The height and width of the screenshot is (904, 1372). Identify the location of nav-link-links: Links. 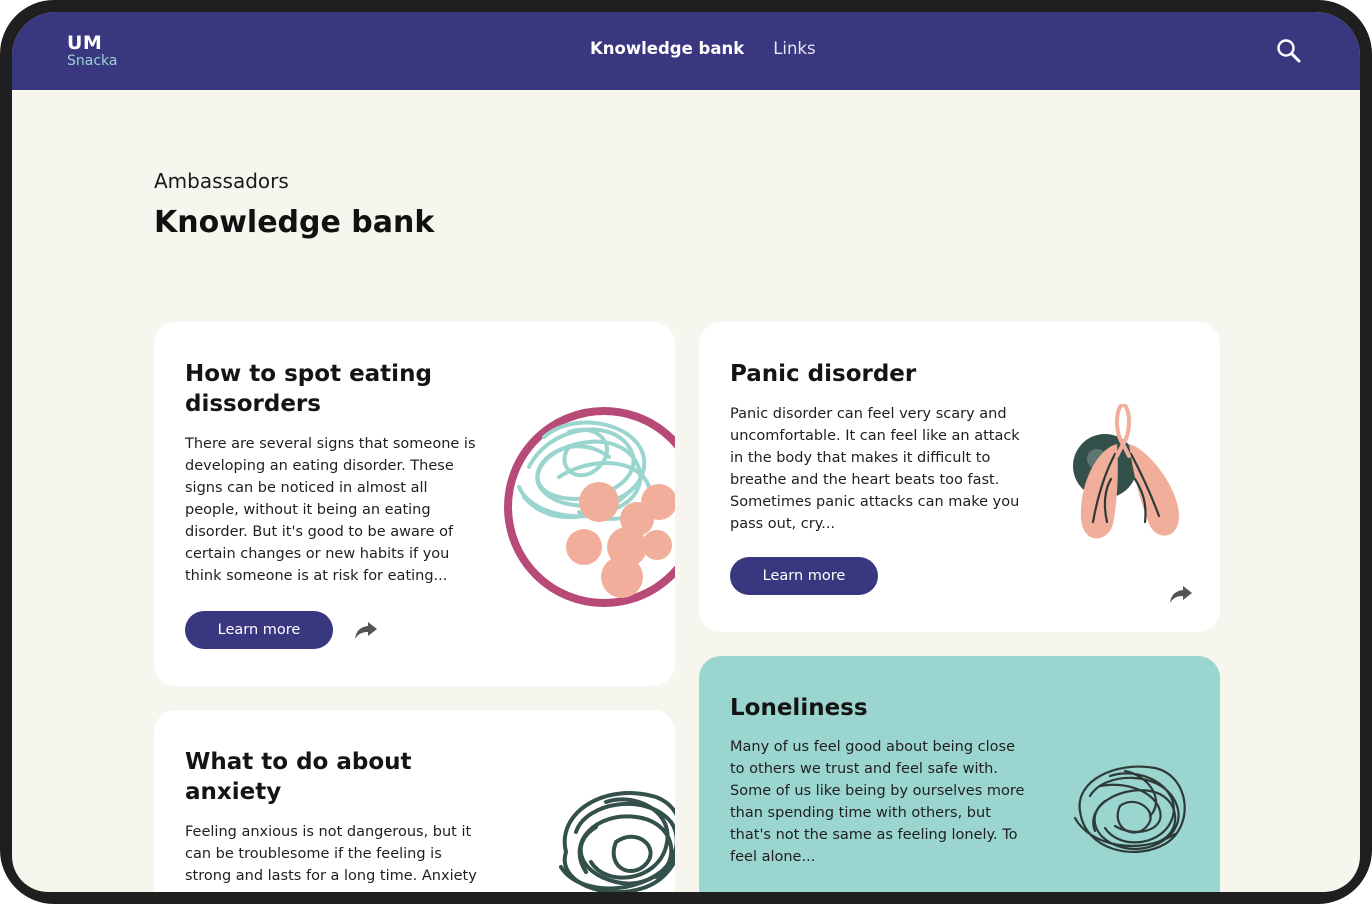
(794, 48).